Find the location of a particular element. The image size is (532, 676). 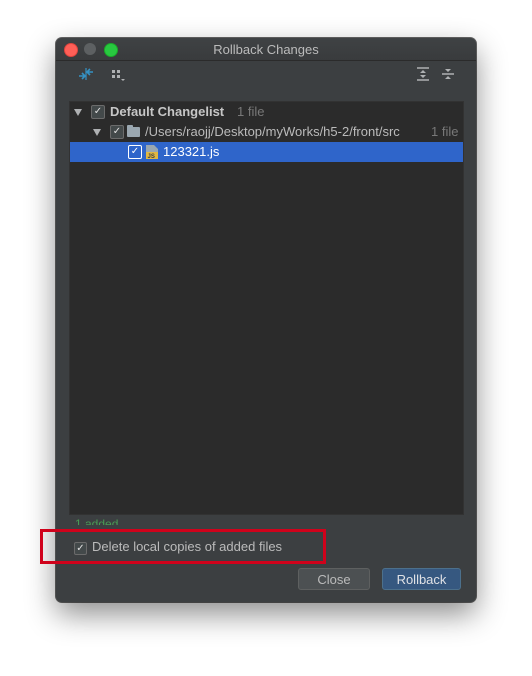

close-button: Close is located at coordinates (334, 579).